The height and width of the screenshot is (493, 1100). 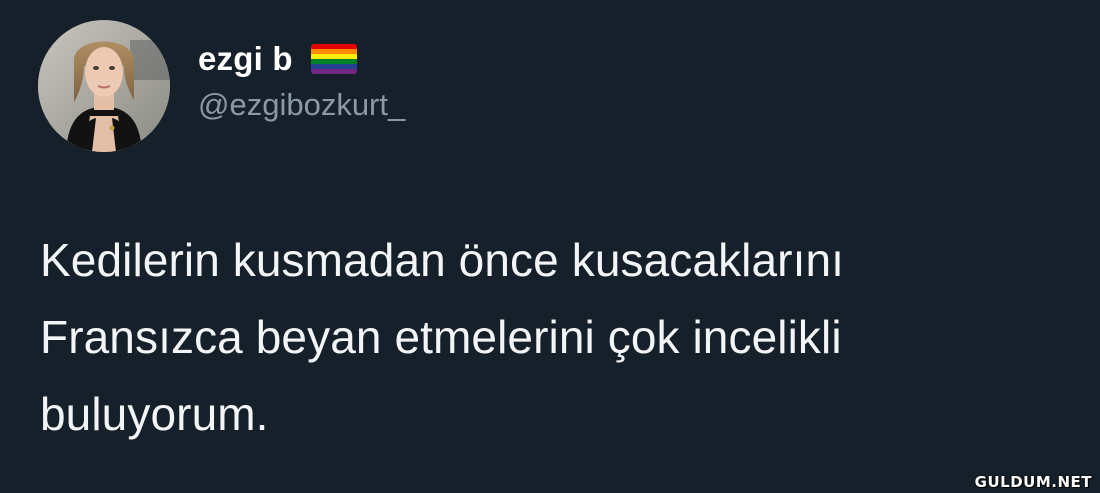 I want to click on site-watermark: GULDUM.NET, so click(x=1033, y=482).